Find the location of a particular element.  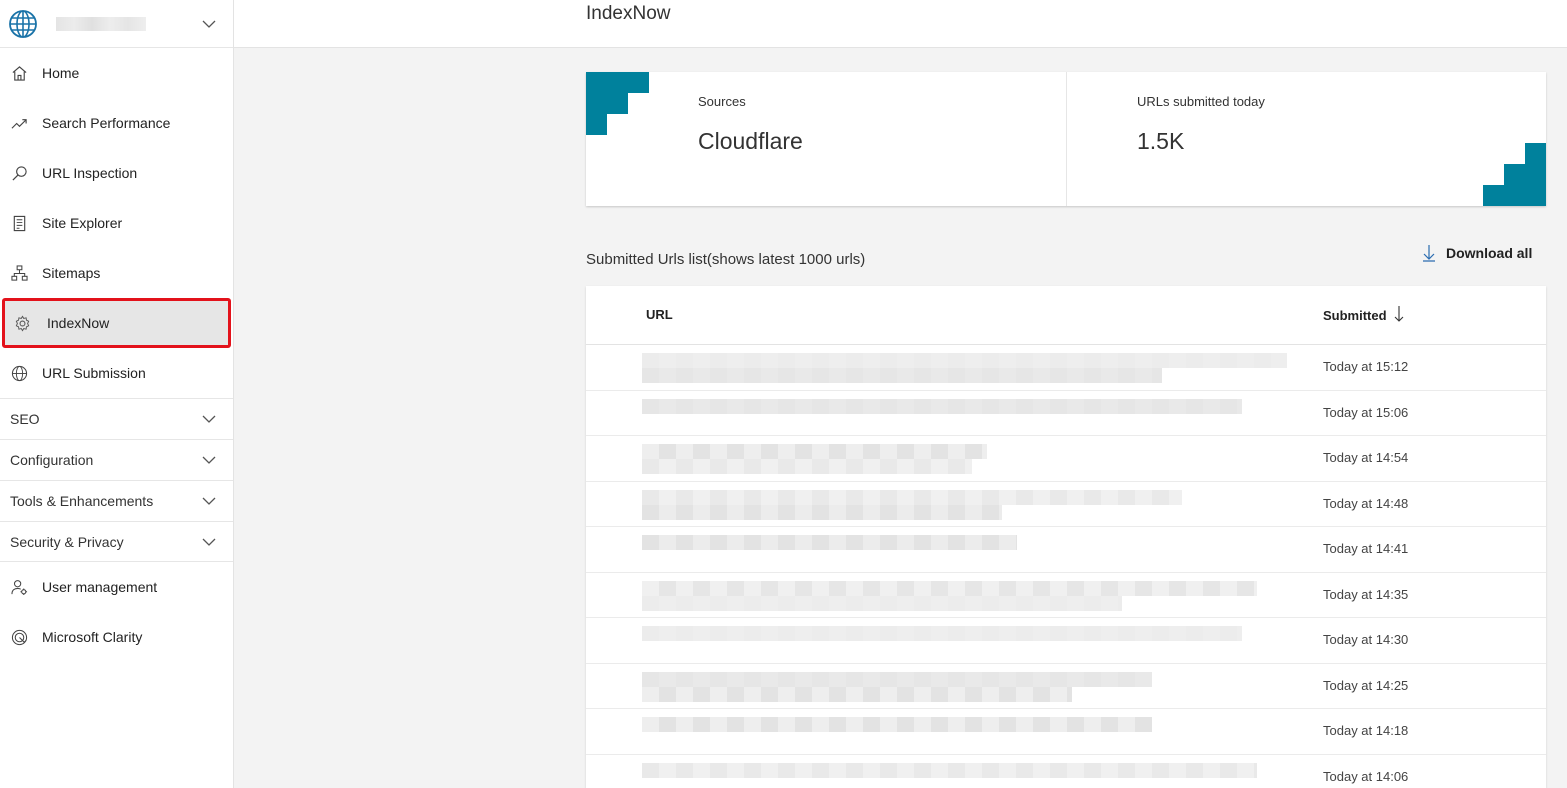

trend-icon is located at coordinates (19, 123).